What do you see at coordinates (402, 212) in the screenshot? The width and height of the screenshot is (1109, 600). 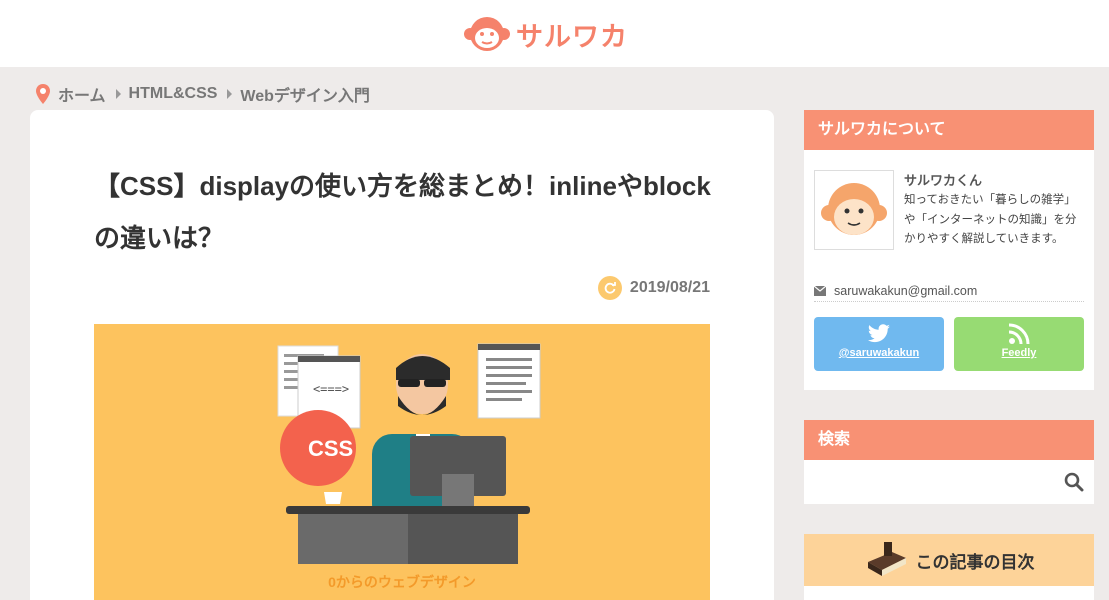 I see `page-title: 【CSS】displayの使い方を総まとめ！inlineやblockの違いは？` at bounding box center [402, 212].